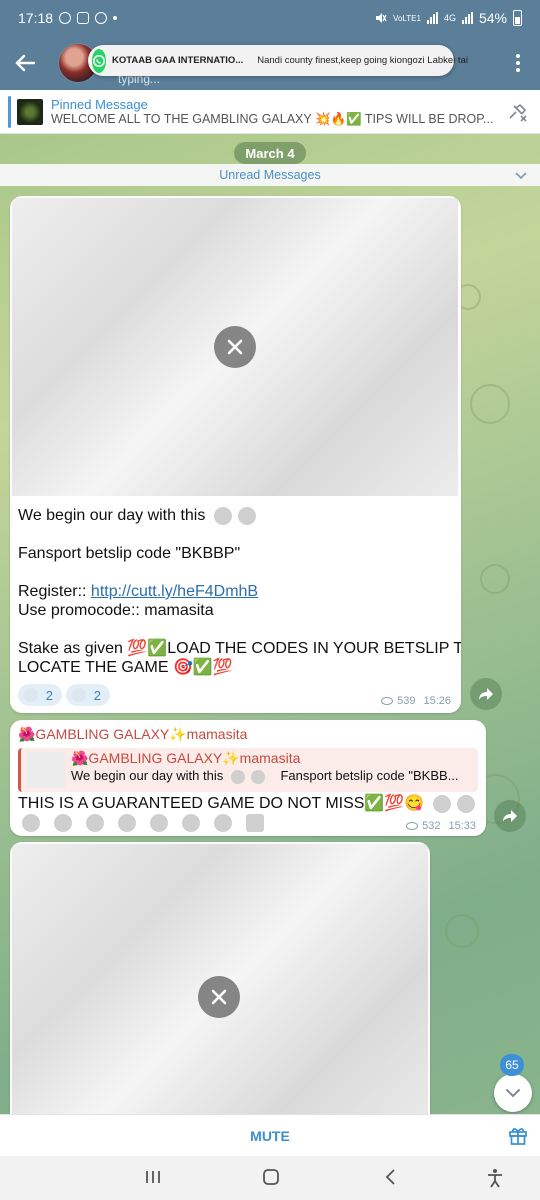 Image resolution: width=540 pixels, height=1200 pixels. I want to click on quote-sender: 🌺GAMBLING GALAXY✨mamasita, so click(186, 758).